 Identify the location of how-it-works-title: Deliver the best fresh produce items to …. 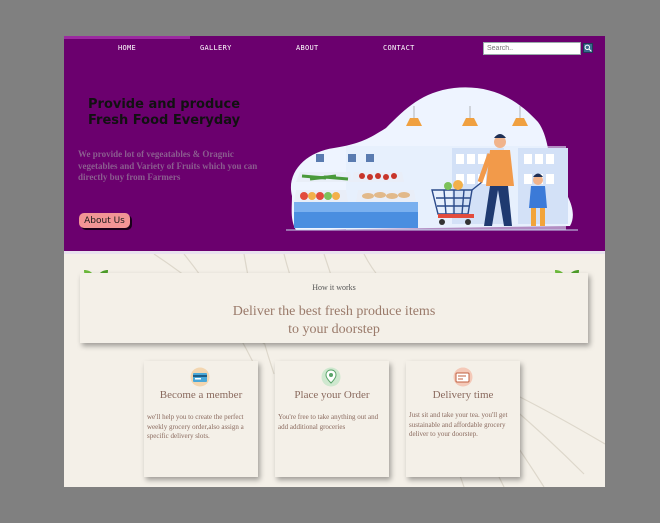
(334, 321).